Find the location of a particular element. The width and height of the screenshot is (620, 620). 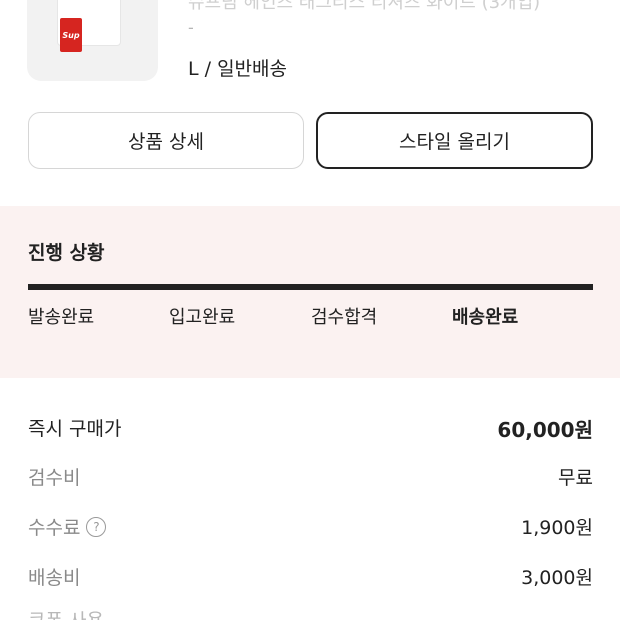

progress-bar is located at coordinates (310, 287).